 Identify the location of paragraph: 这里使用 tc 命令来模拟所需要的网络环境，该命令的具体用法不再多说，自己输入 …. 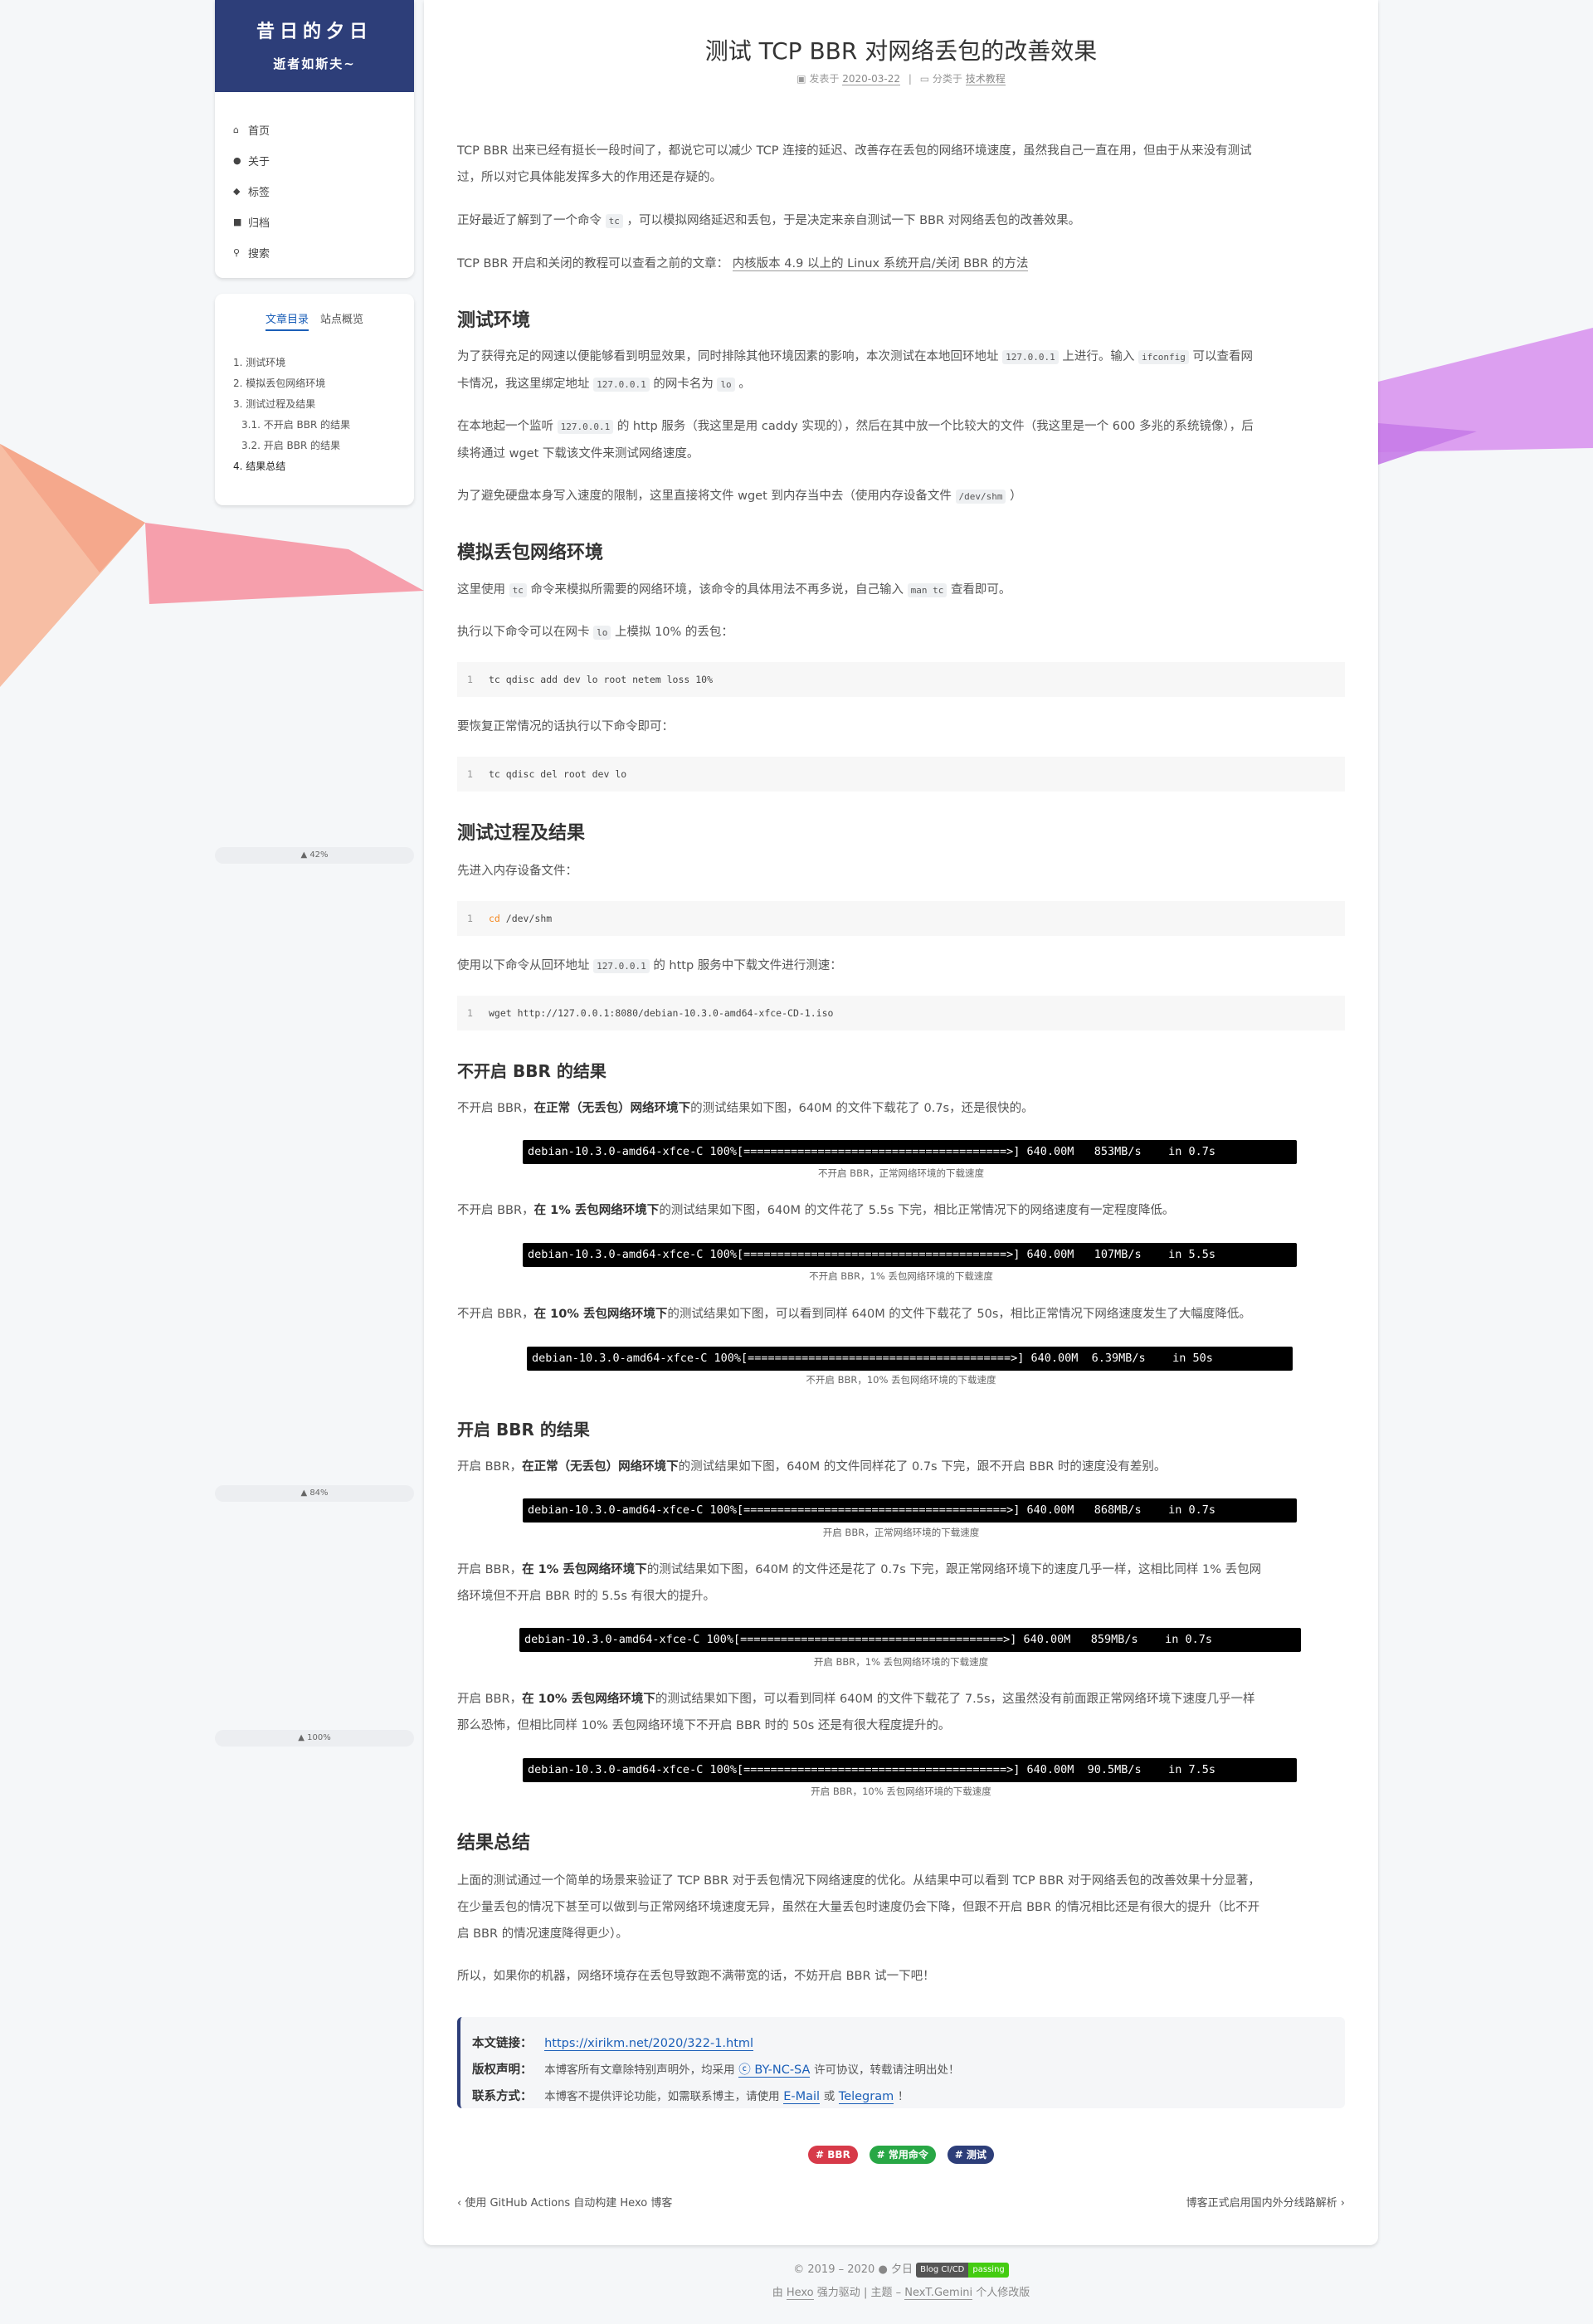
(734, 590).